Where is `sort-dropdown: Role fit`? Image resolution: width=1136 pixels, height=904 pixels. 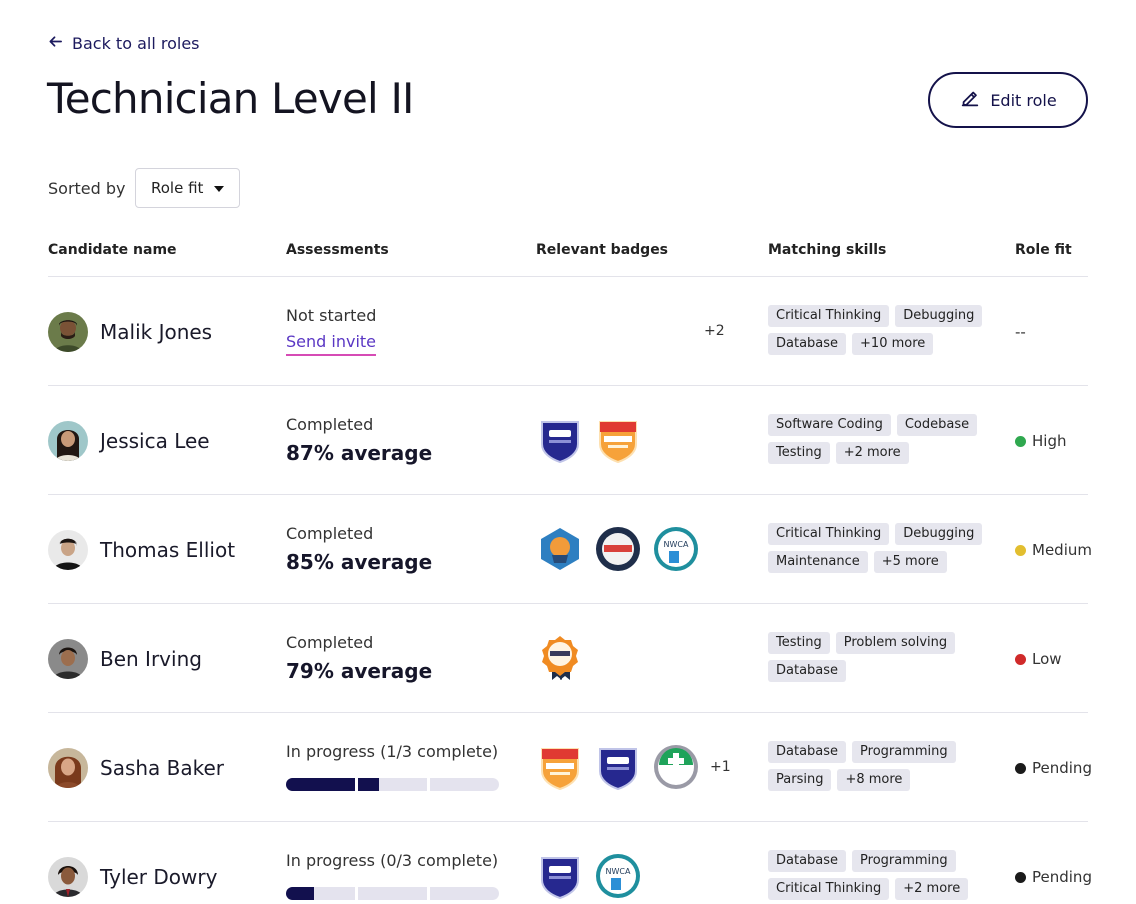 sort-dropdown: Role fit is located at coordinates (187, 188).